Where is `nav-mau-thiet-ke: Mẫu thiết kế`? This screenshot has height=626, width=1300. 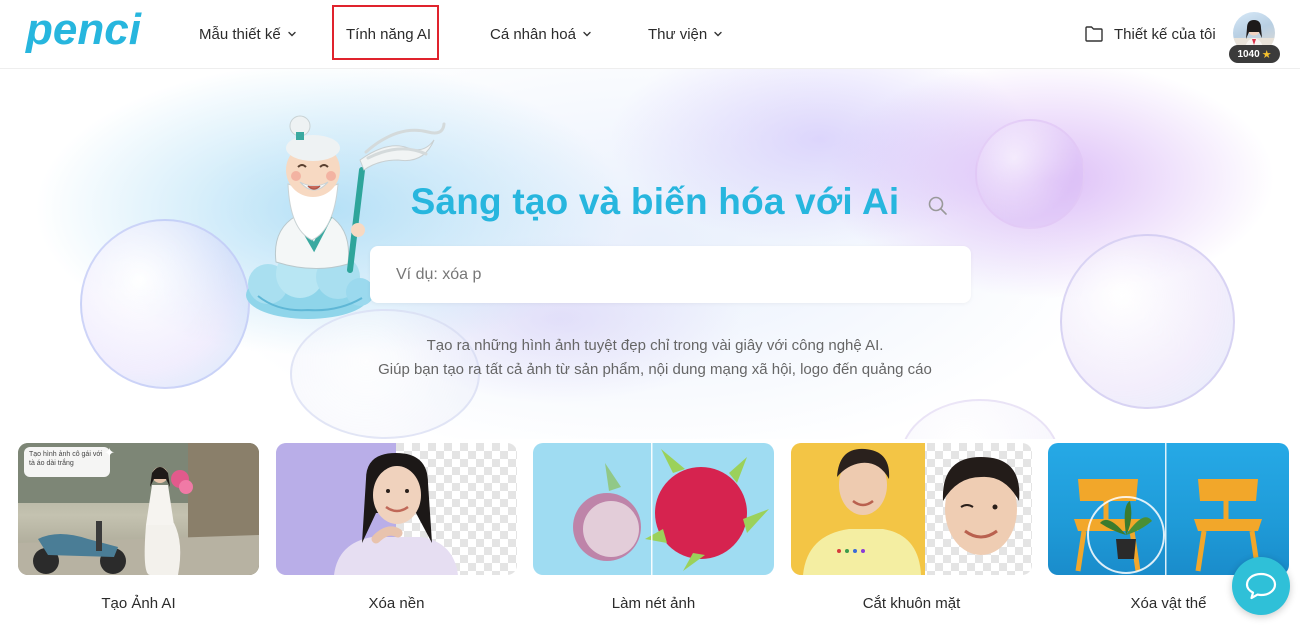 nav-mau-thiet-ke: Mẫu thiết kế is located at coordinates (248, 34).